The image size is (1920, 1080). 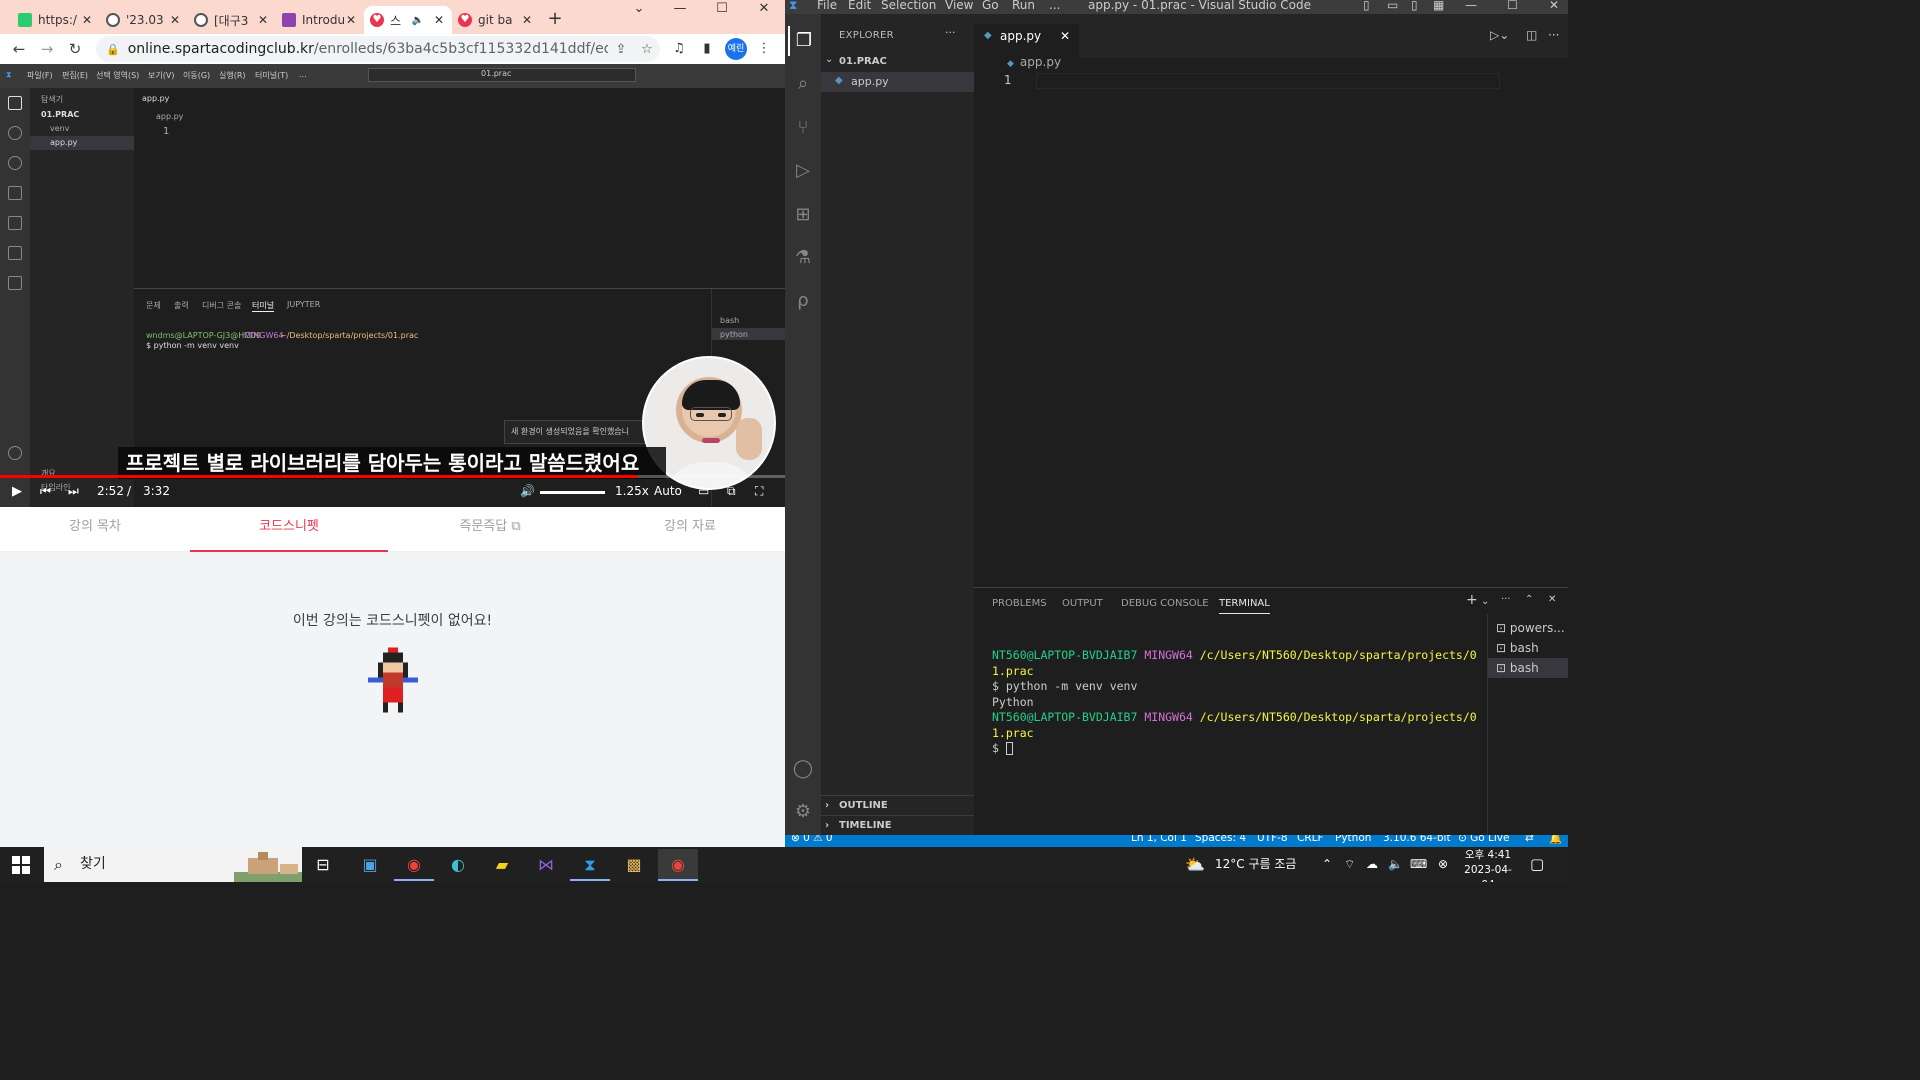 I want to click on onedrive-icon: ☁, so click(x=1372, y=864).